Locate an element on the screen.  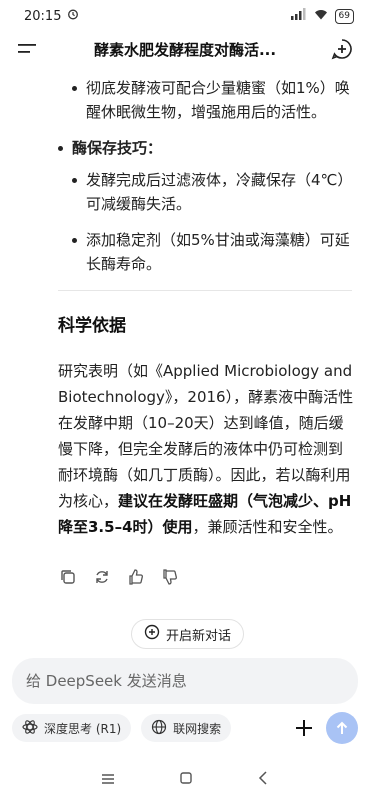
status-time: 20:15 is located at coordinates (43, 16).